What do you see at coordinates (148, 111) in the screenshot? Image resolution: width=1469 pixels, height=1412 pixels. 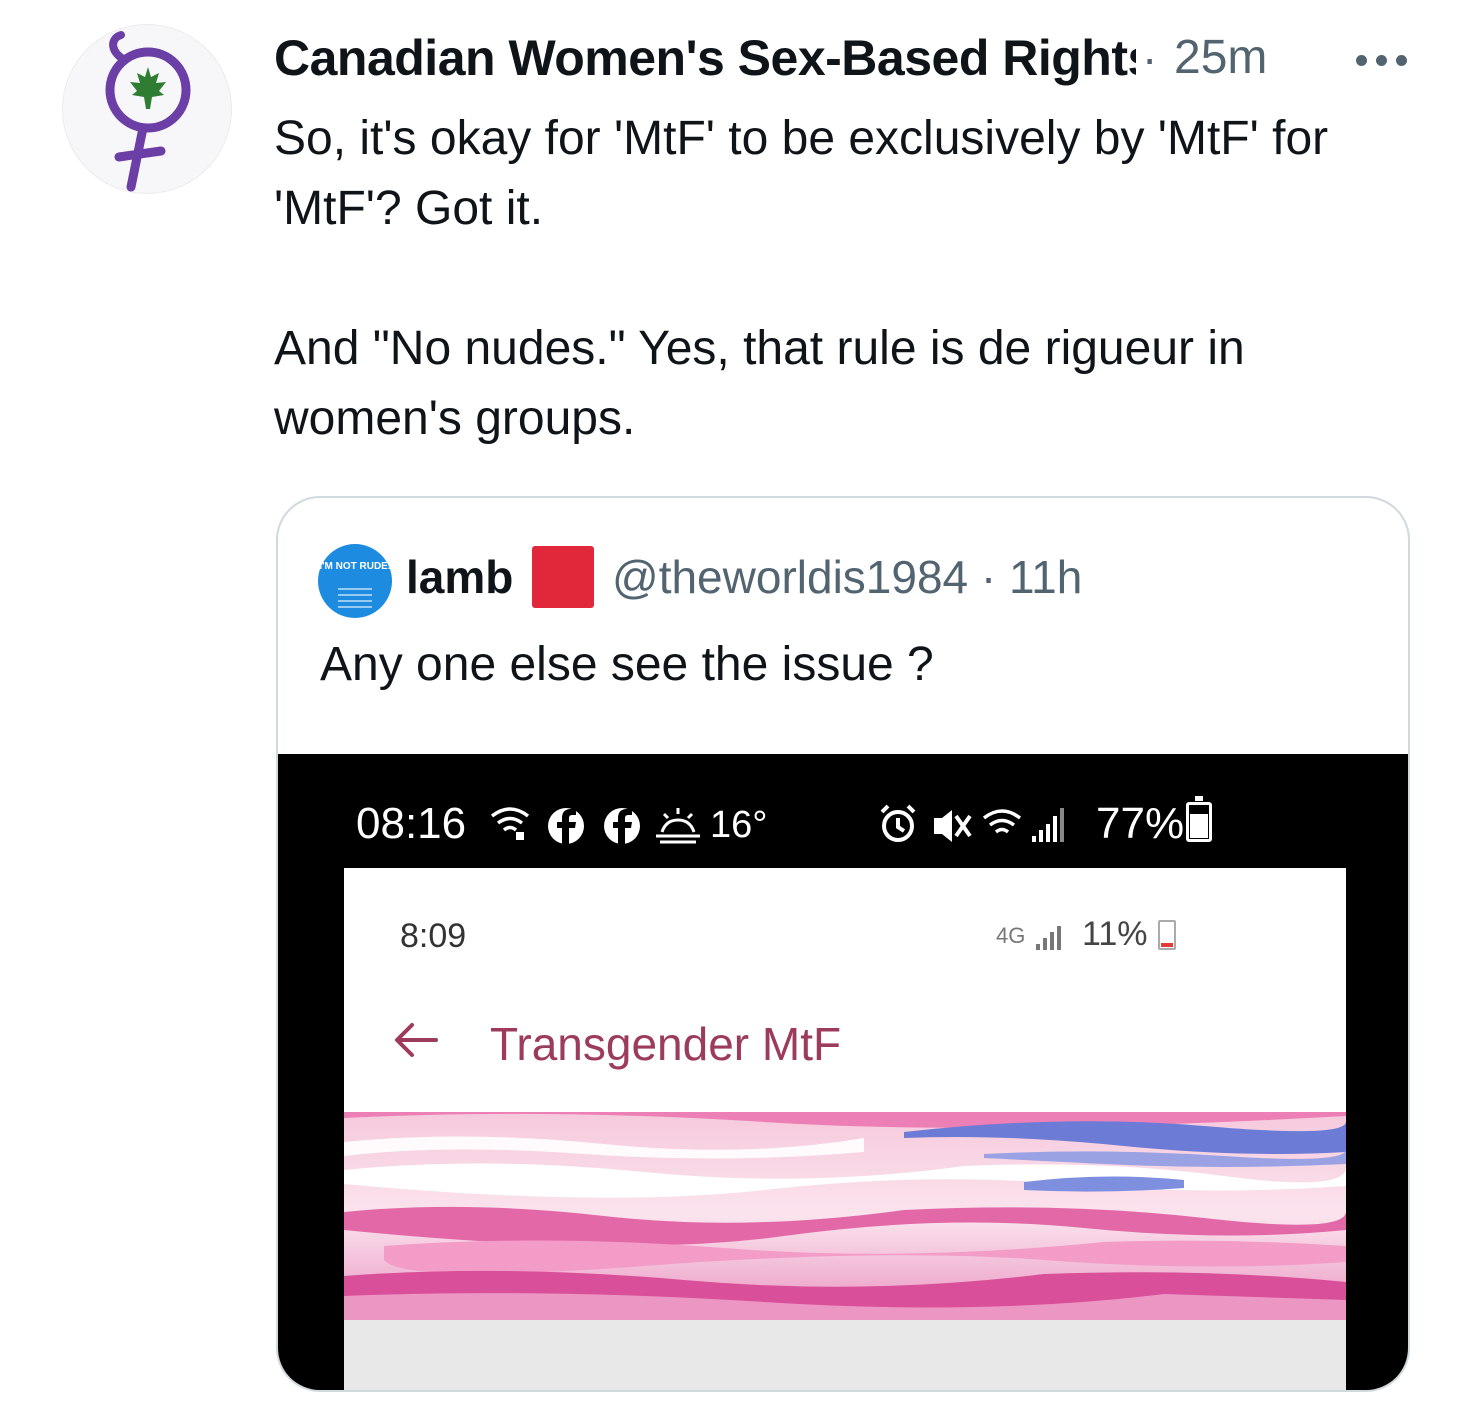 I see `venus-symbol-logo` at bounding box center [148, 111].